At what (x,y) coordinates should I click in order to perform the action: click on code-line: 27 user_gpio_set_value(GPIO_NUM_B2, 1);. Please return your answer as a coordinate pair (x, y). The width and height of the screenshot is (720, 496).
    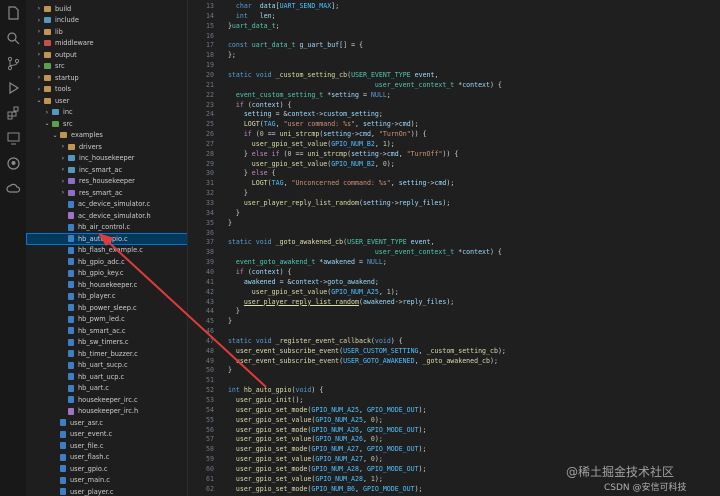
    Looking at the image, I should click on (454, 144).